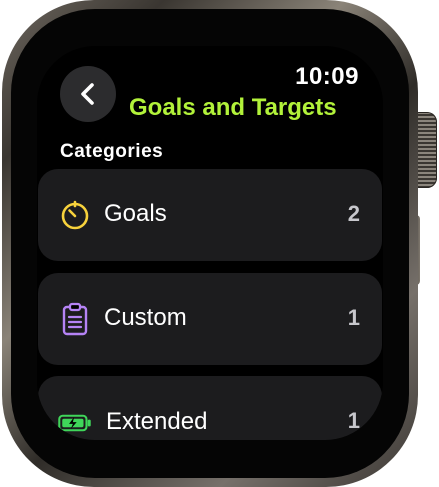 Image resolution: width=439 pixels, height=487 pixels. I want to click on clipboard-icon, so click(75, 319).